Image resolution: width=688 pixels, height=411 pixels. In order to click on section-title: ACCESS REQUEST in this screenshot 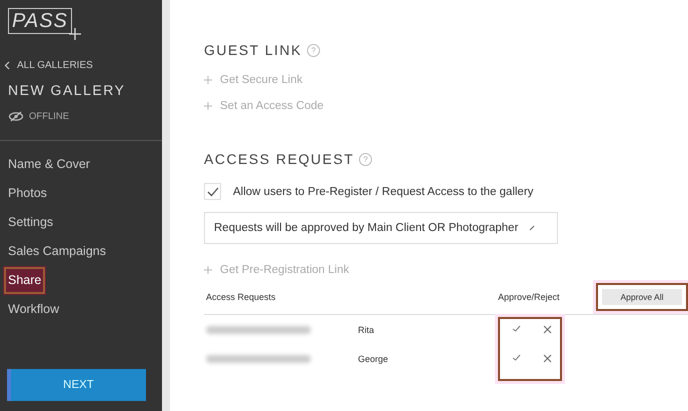, I will do `click(279, 159)`.